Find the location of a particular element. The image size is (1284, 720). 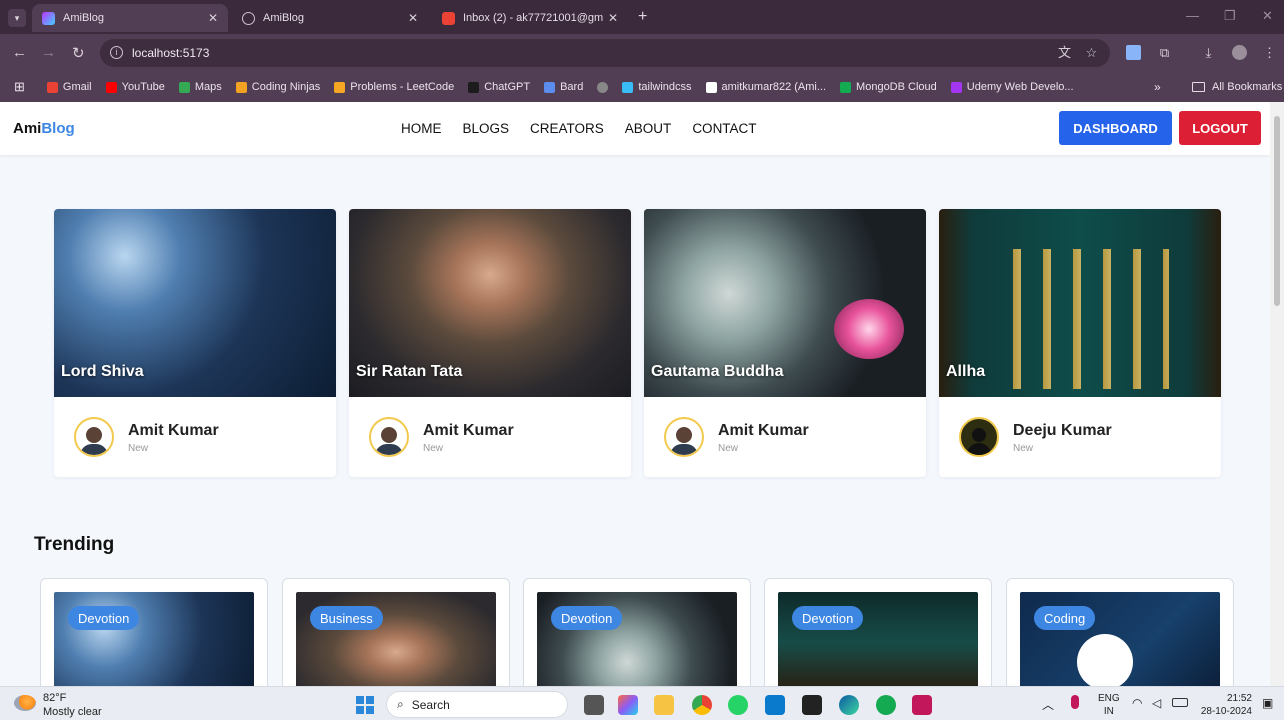

copilot-icon is located at coordinates (628, 705).